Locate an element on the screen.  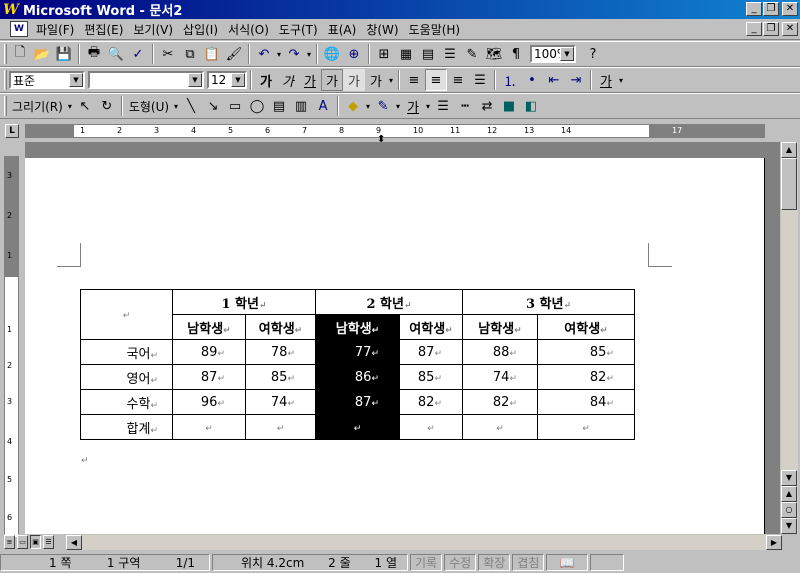
new-document-icon: 🗋 is located at coordinates (20, 54).